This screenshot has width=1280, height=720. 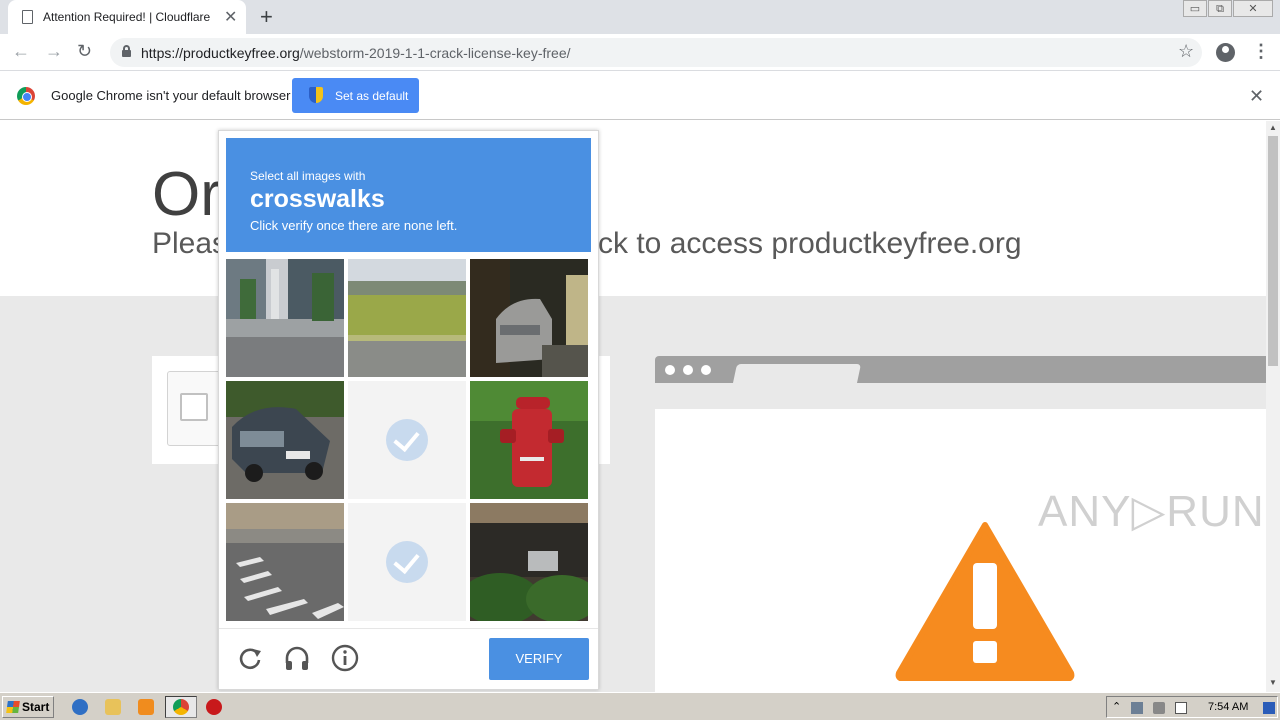 I want to click on menu-icon: ⋮, so click(x=1261, y=51).